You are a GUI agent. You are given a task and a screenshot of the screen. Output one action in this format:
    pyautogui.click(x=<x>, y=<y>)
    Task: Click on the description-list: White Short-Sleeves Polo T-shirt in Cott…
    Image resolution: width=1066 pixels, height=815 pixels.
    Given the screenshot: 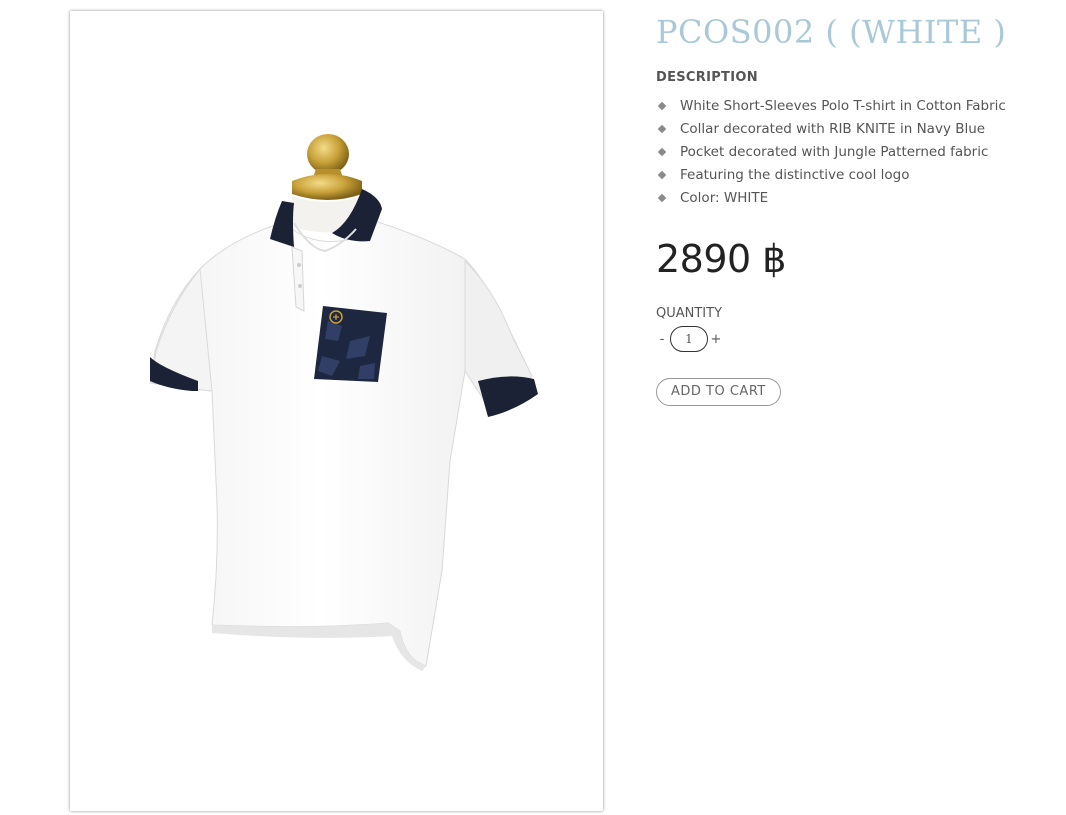 What is the action you would take?
    pyautogui.click(x=856, y=152)
    